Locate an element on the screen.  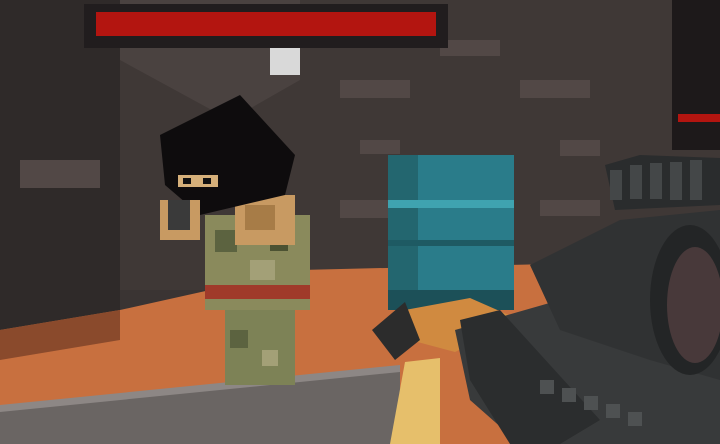
health-track is located at coordinates (266, 24).